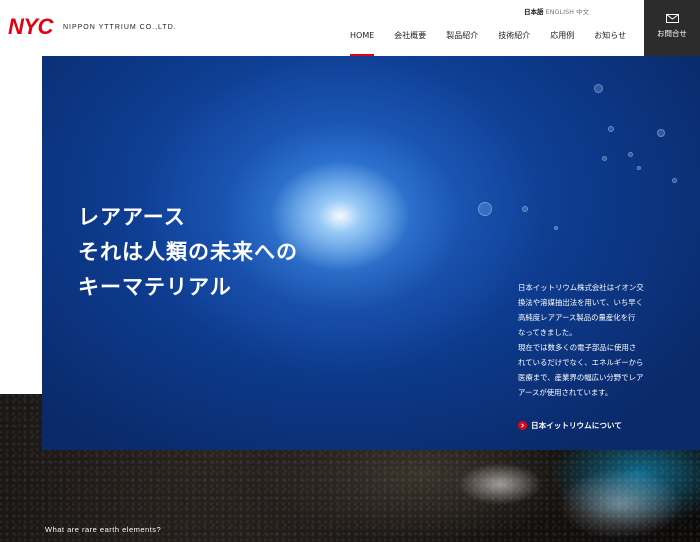 Image resolution: width=700 pixels, height=542 pixels. Describe the element at coordinates (576, 425) in the screenshot. I see `about-company-link-label: 日本イットリウムについて` at that location.